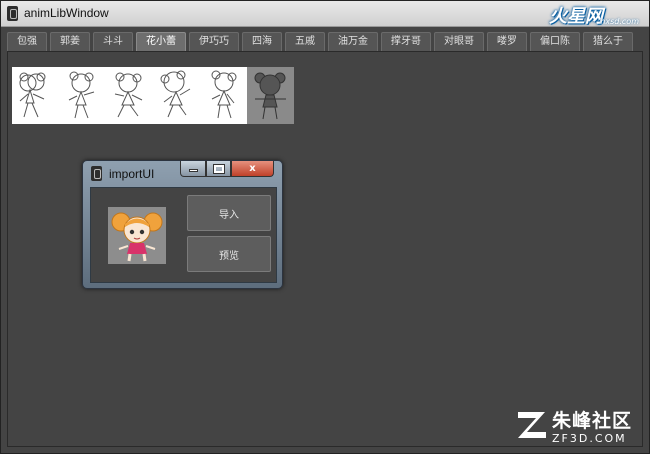 Image resolution: width=650 pixels, height=454 pixels. I want to click on brand-watermark: 火星网 hxsd.com, so click(595, 14).